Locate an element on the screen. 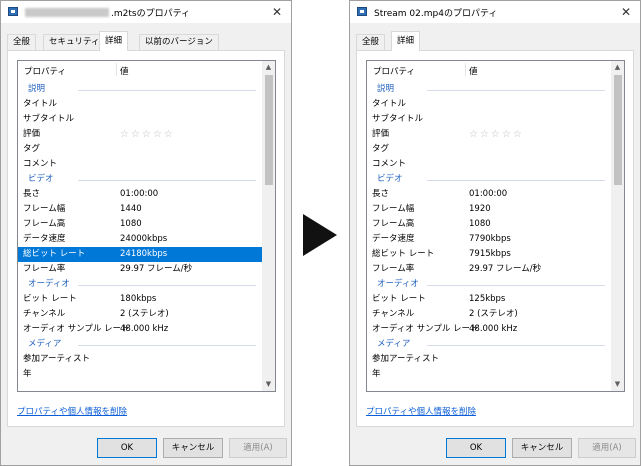 This screenshot has width=642, height=466. blurred-filename is located at coordinates (67, 12).